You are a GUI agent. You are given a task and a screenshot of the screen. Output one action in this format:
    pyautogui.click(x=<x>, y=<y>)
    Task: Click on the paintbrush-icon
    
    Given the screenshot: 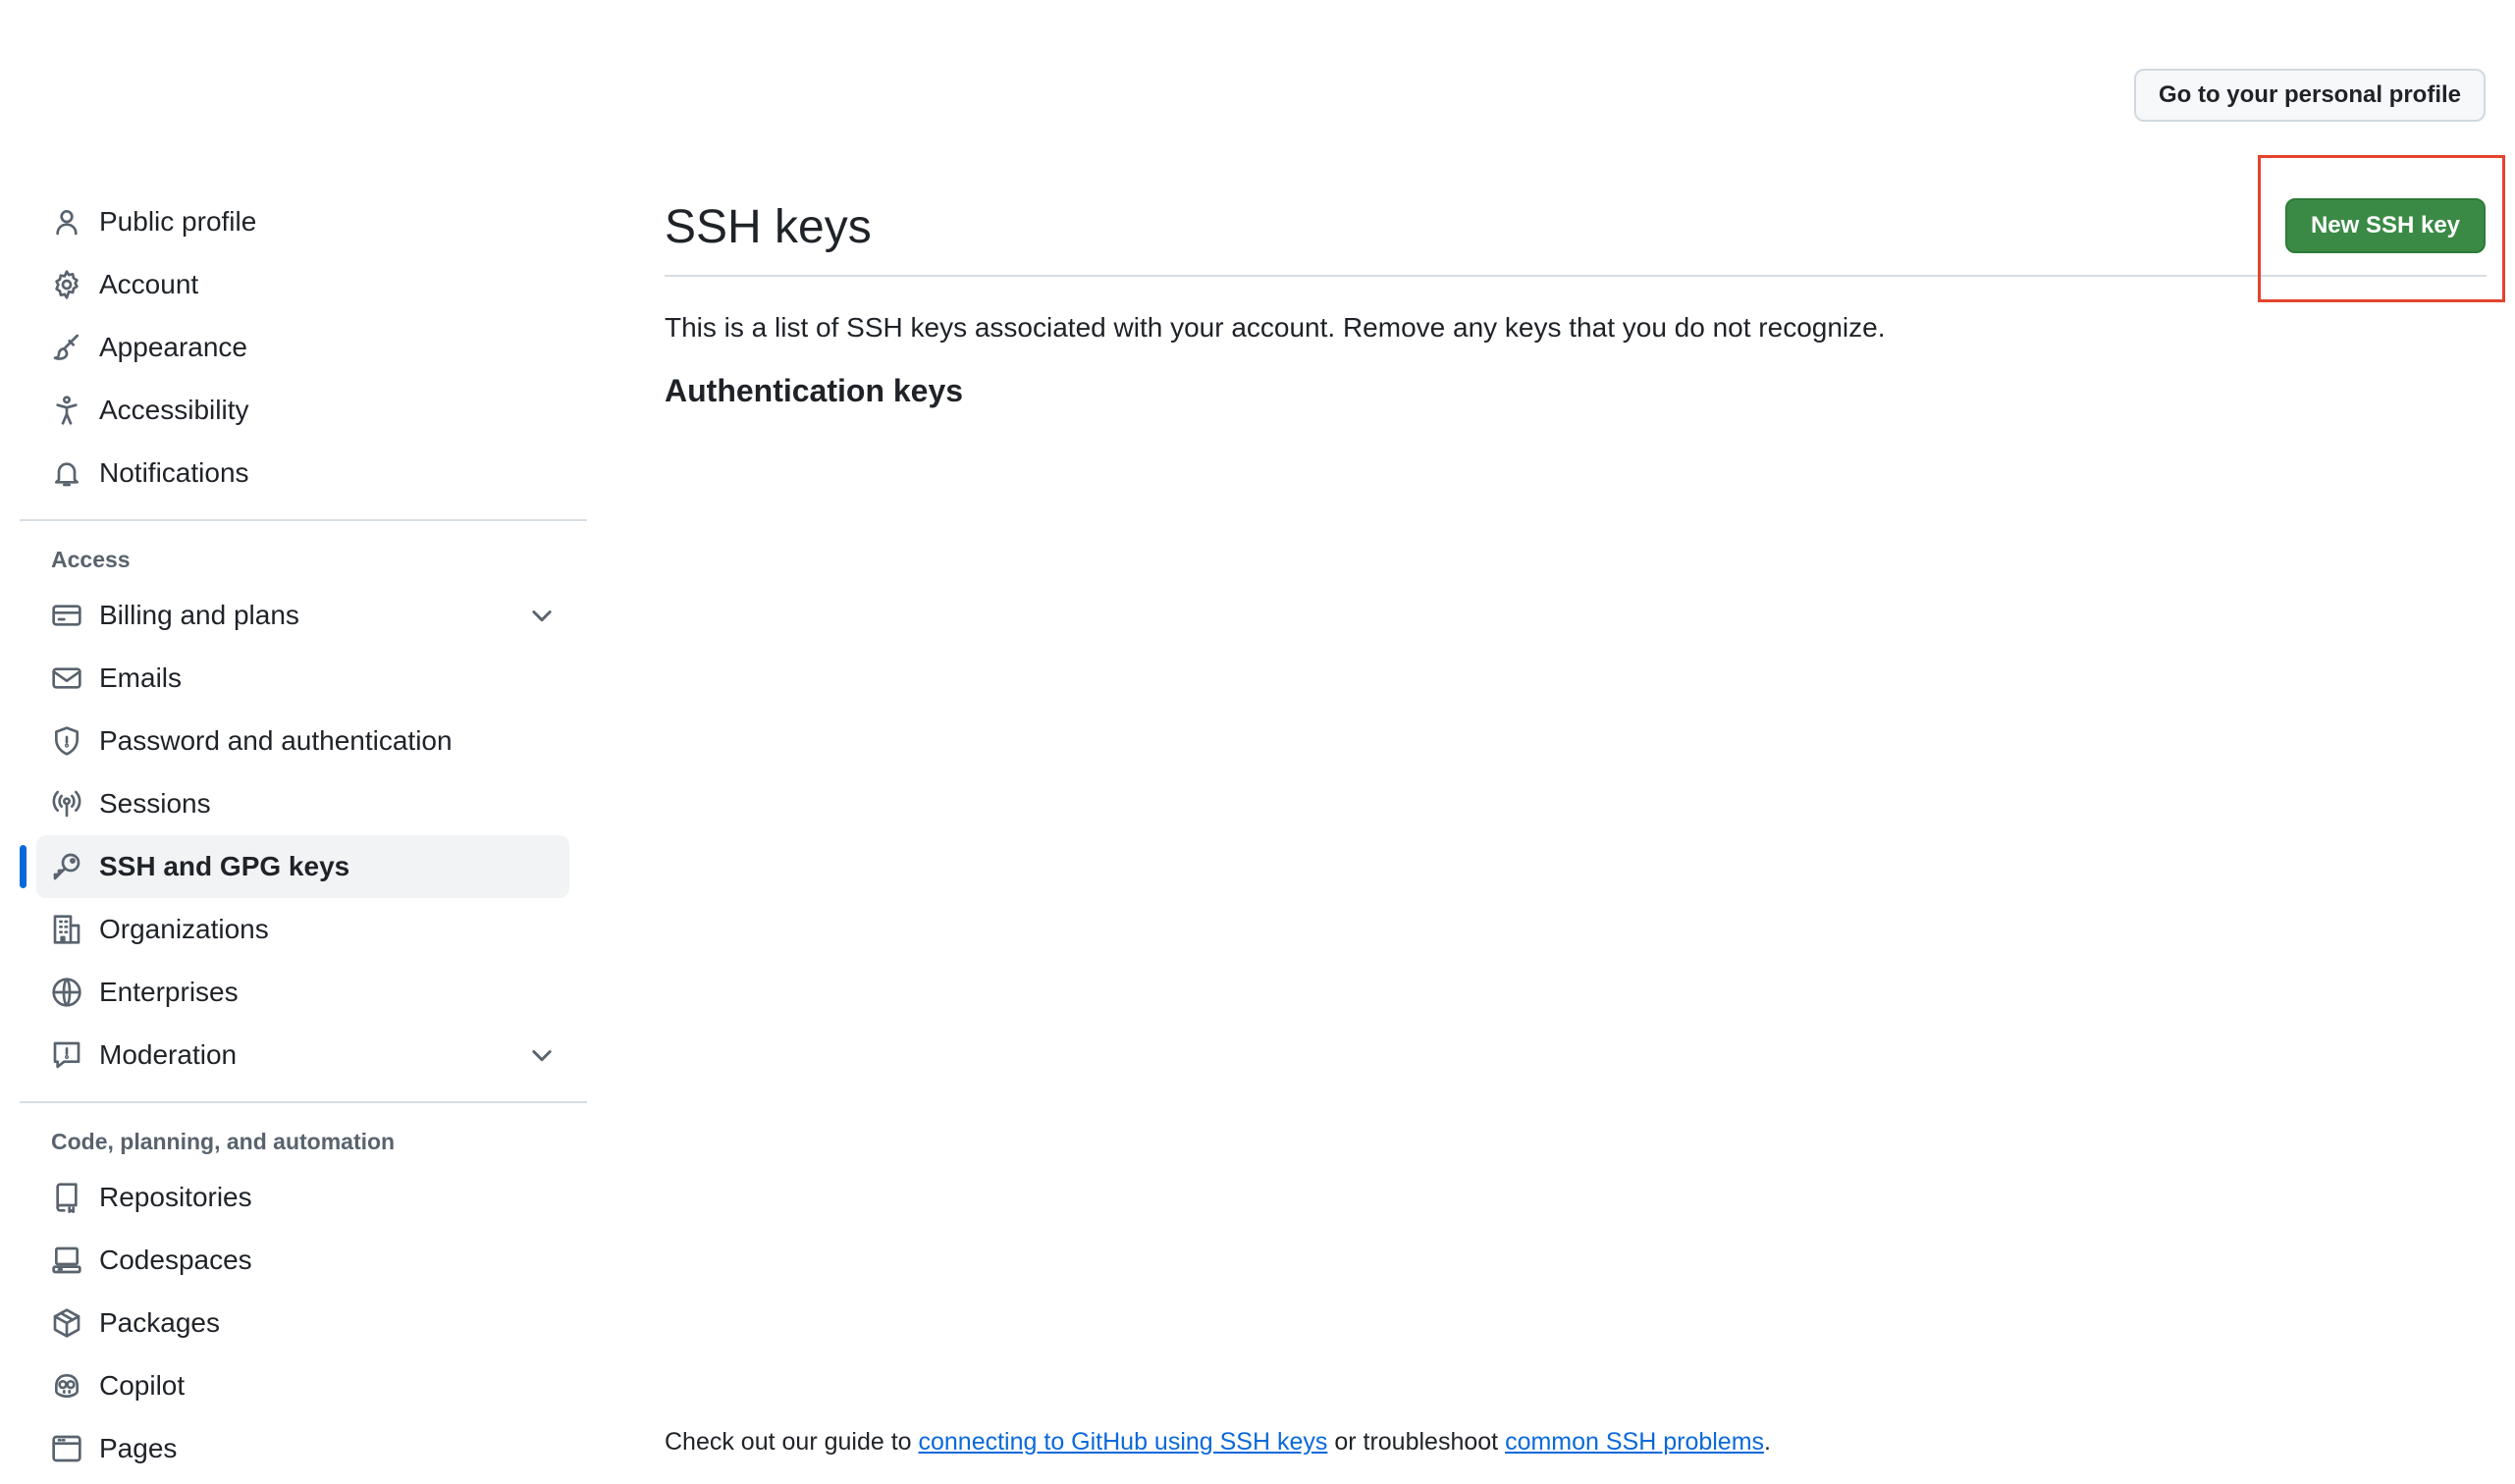 What is the action you would take?
    pyautogui.click(x=66, y=348)
    